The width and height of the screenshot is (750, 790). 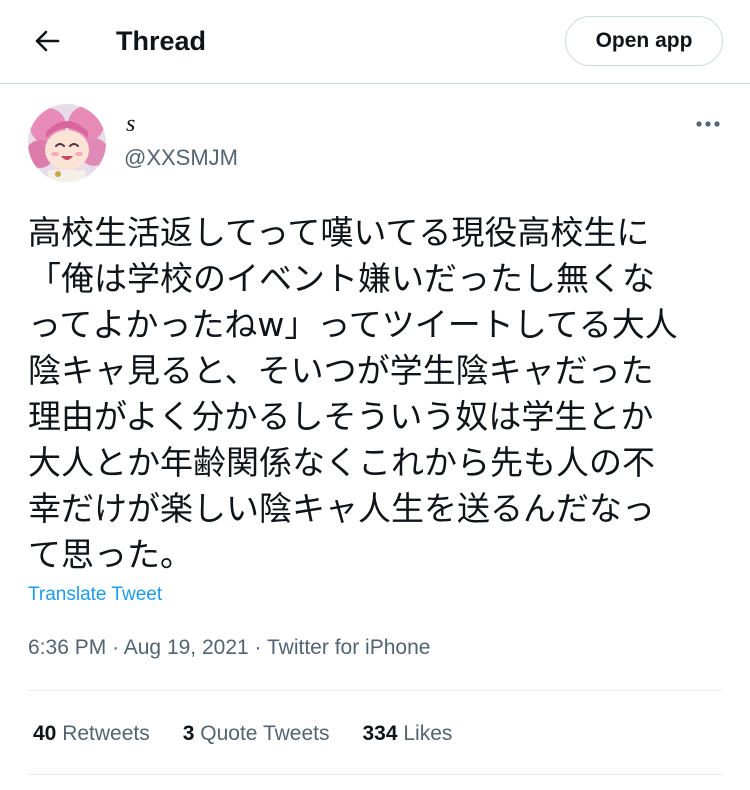 What do you see at coordinates (186, 647) in the screenshot?
I see `tweet-date: Aug 19, 2021` at bounding box center [186, 647].